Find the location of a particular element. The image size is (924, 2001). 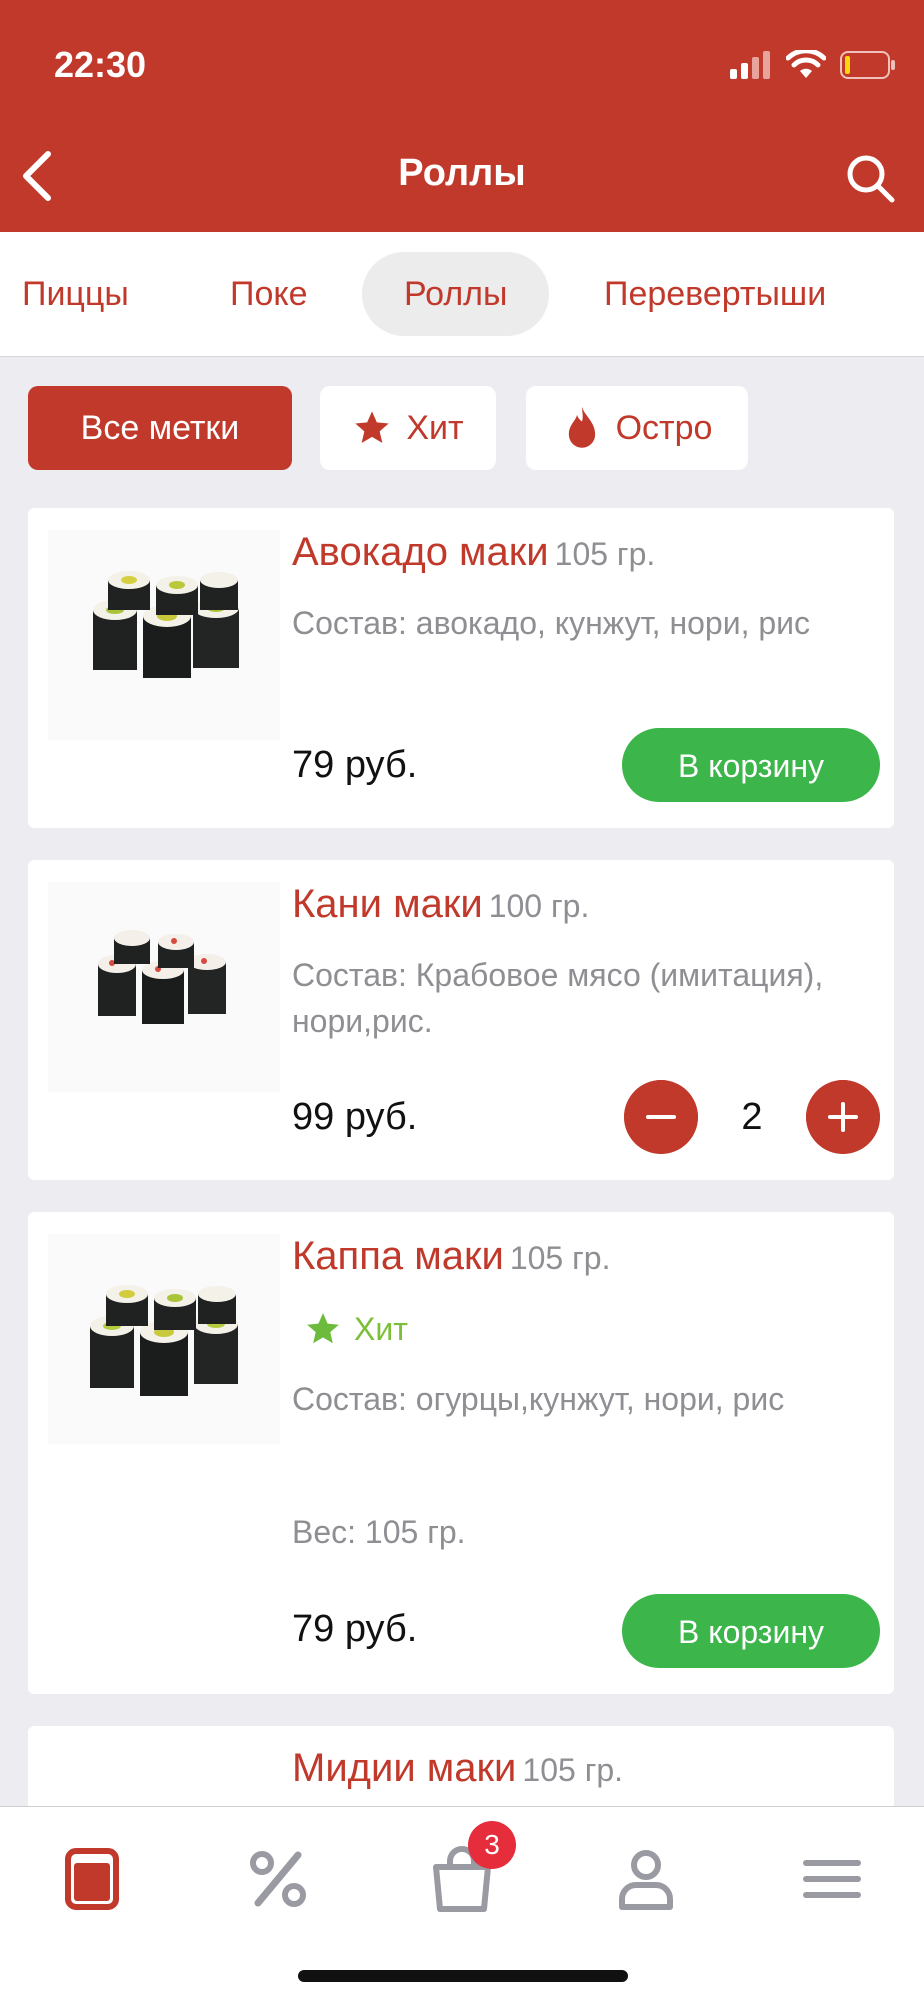

product-title: Авокадо маки 105 гр. is located at coordinates (473, 552).